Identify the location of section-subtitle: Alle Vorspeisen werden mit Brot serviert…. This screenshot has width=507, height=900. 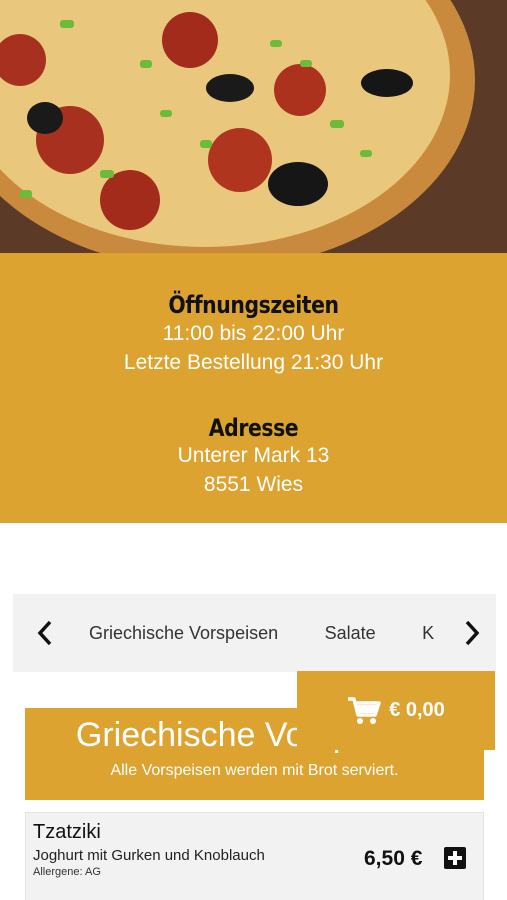
(254, 770).